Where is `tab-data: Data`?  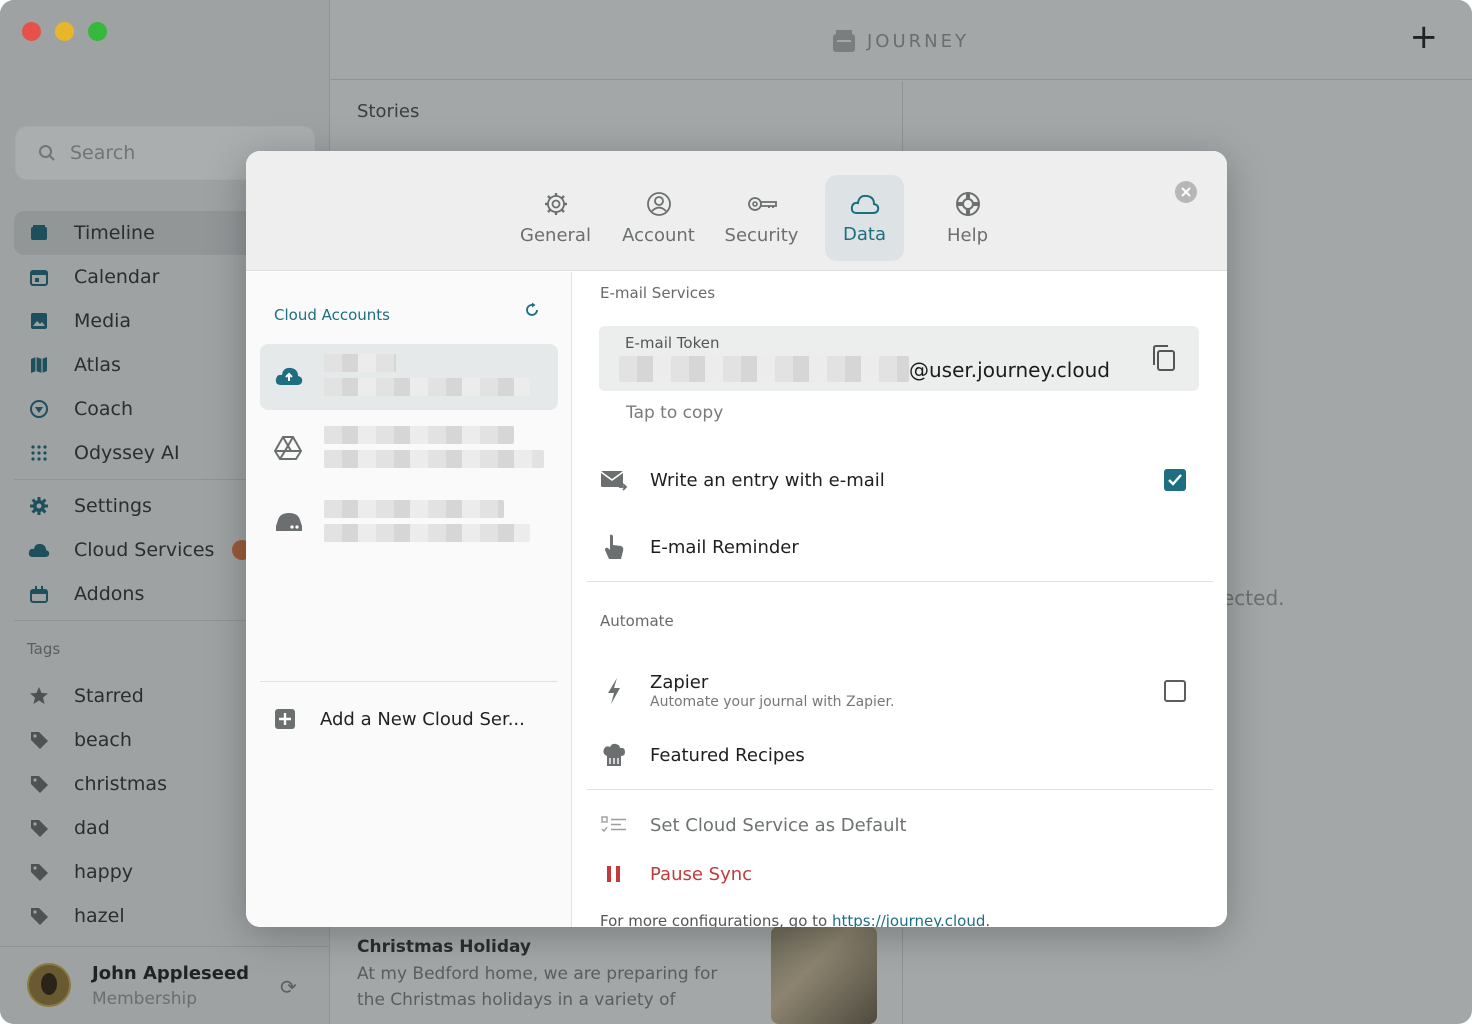
tab-data: Data is located at coordinates (864, 218).